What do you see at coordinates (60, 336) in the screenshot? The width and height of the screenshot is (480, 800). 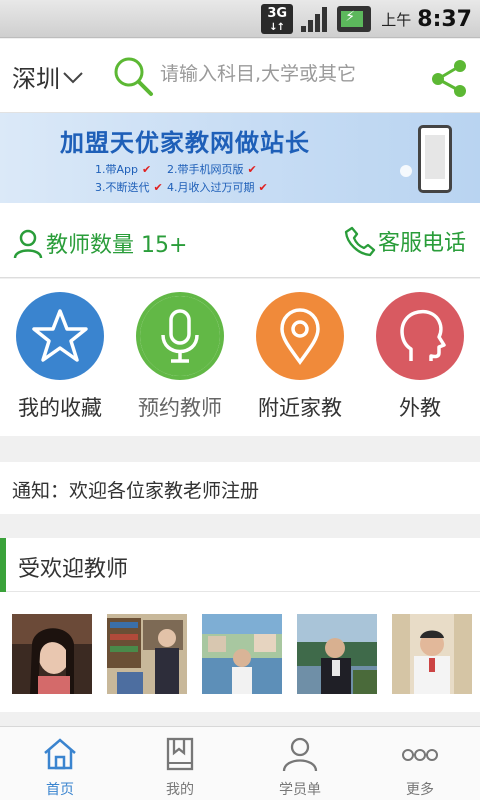 I see `star-icon` at bounding box center [60, 336].